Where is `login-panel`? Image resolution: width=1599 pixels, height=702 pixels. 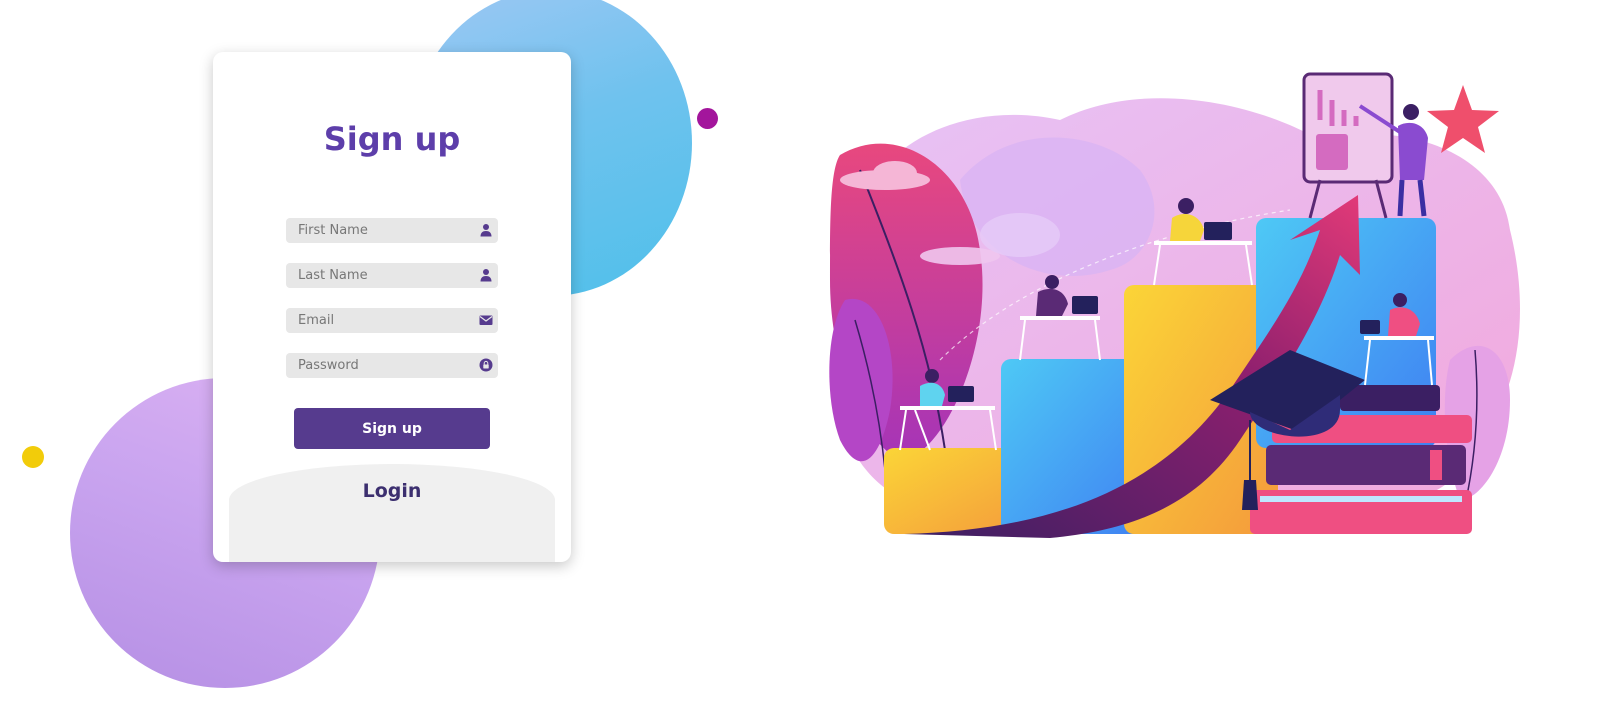
login-panel is located at coordinates (392, 513).